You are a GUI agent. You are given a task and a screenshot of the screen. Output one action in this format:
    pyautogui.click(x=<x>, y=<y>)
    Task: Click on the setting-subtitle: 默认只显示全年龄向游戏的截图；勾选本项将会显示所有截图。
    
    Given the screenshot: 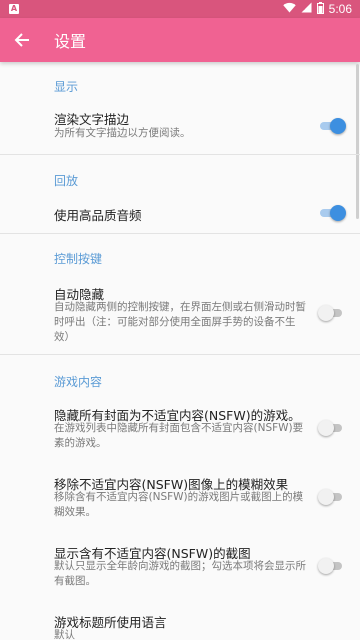 What is the action you would take?
    pyautogui.click(x=180, y=573)
    